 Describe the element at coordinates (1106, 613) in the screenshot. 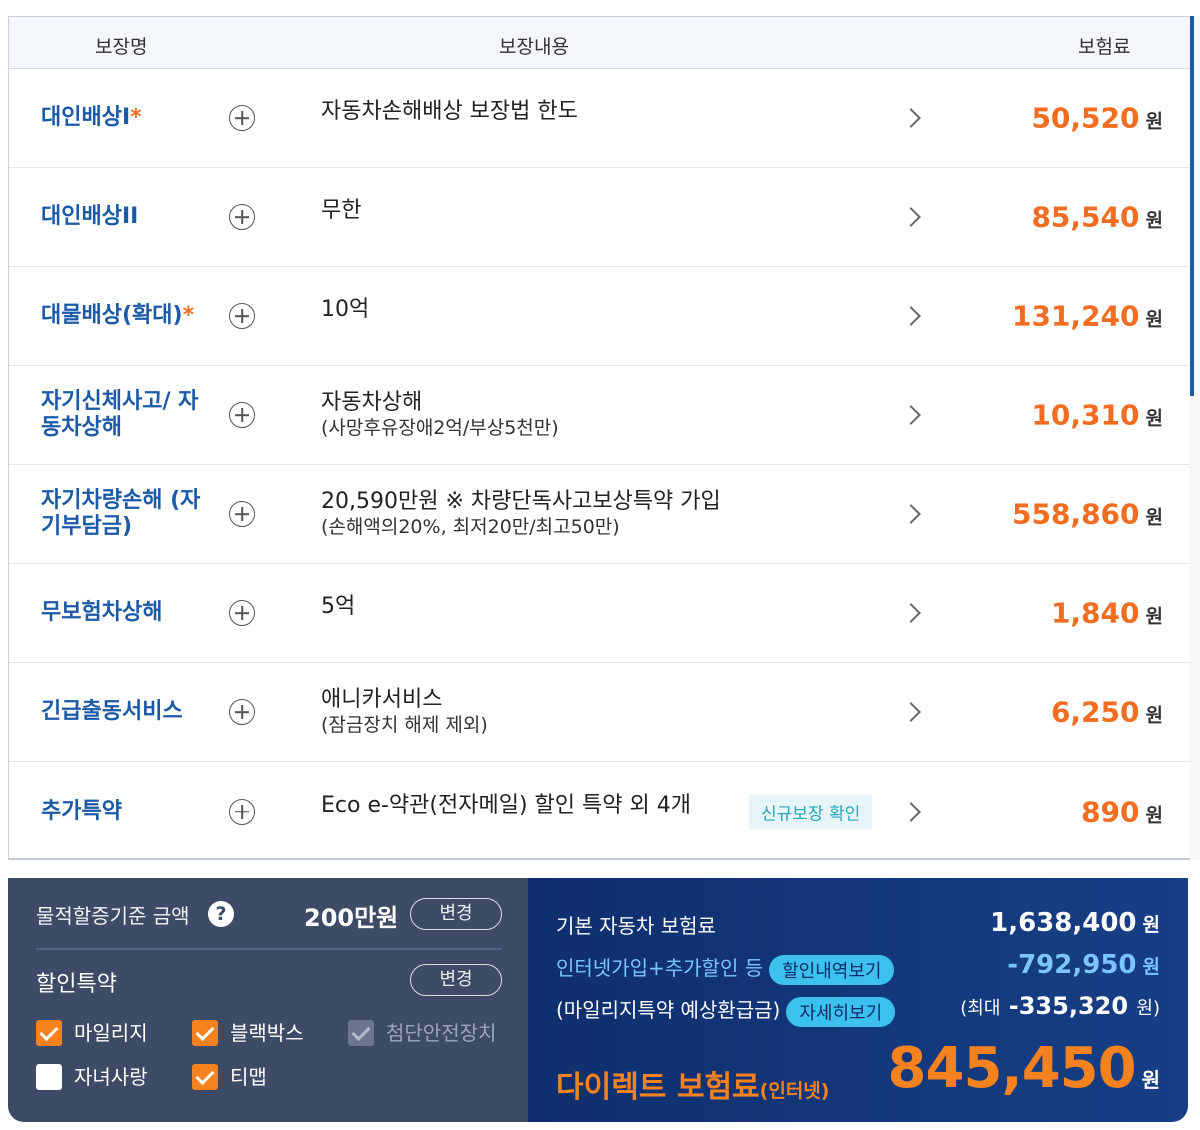

I see `coverage-premium: 1,840 원` at that location.